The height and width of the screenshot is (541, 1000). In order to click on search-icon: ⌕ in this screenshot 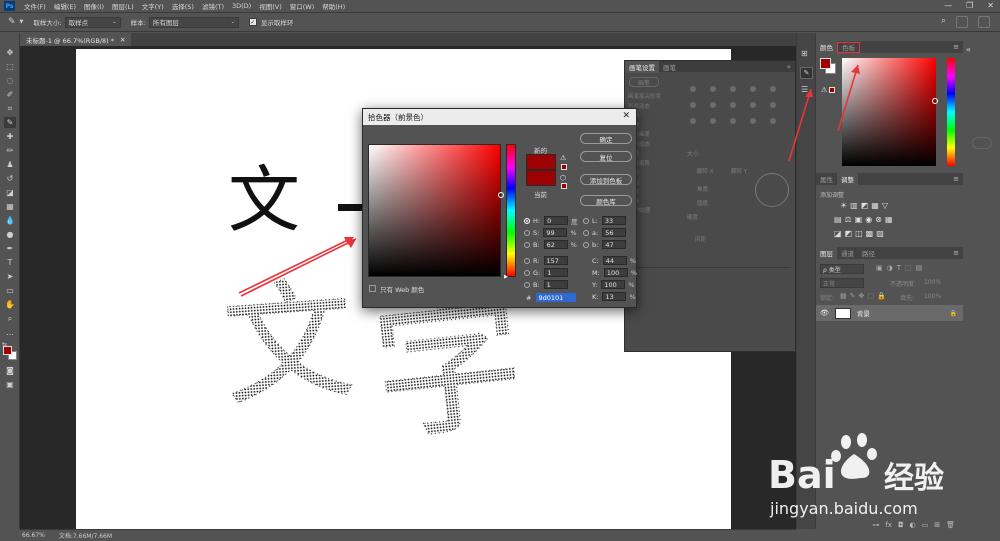, I will do `click(943, 22)`.